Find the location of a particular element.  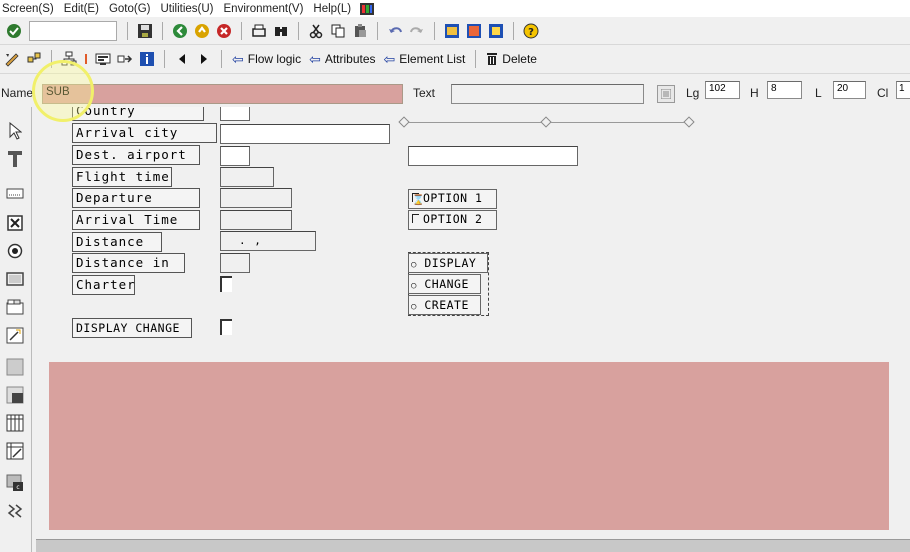

menu-help: Help(L) is located at coordinates (332, 9).